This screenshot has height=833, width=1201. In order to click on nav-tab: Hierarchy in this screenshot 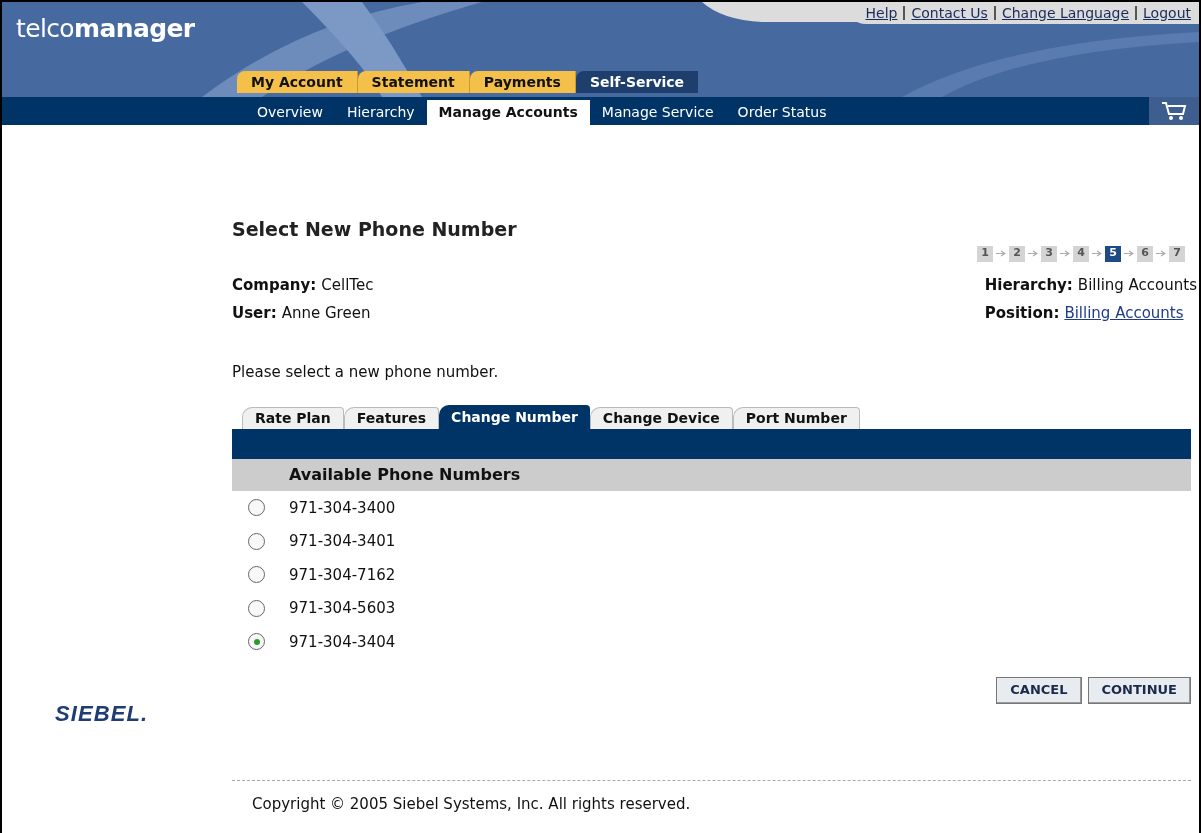, I will do `click(380, 112)`.